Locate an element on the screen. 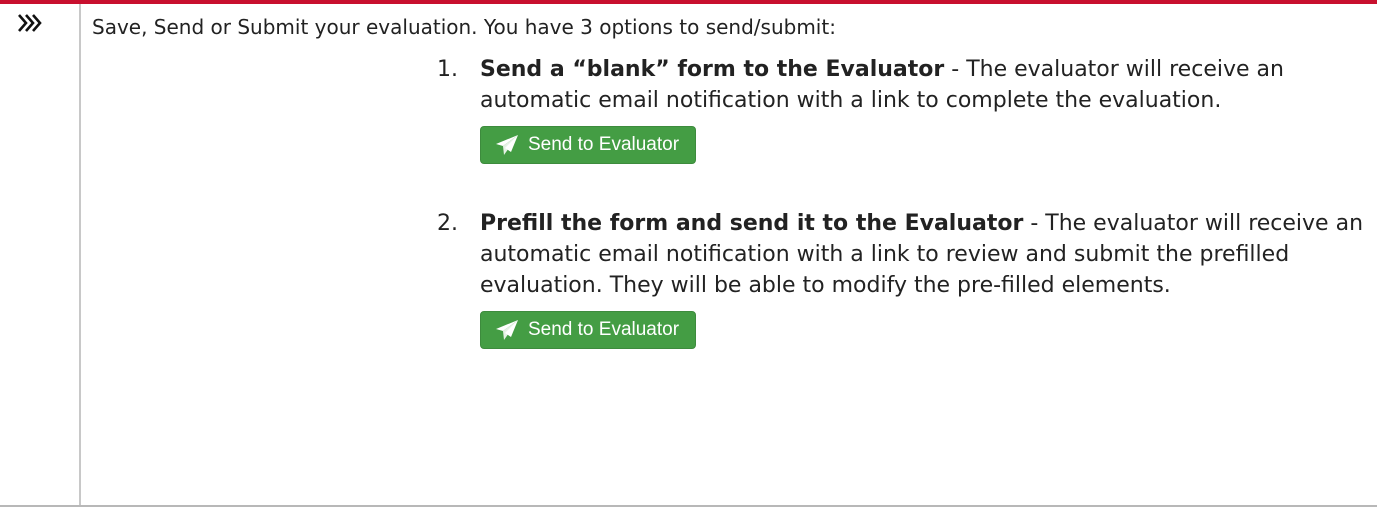 This screenshot has width=1377, height=508. step-title: Send a “blank” form to the Evaluator is located at coordinates (712, 69).